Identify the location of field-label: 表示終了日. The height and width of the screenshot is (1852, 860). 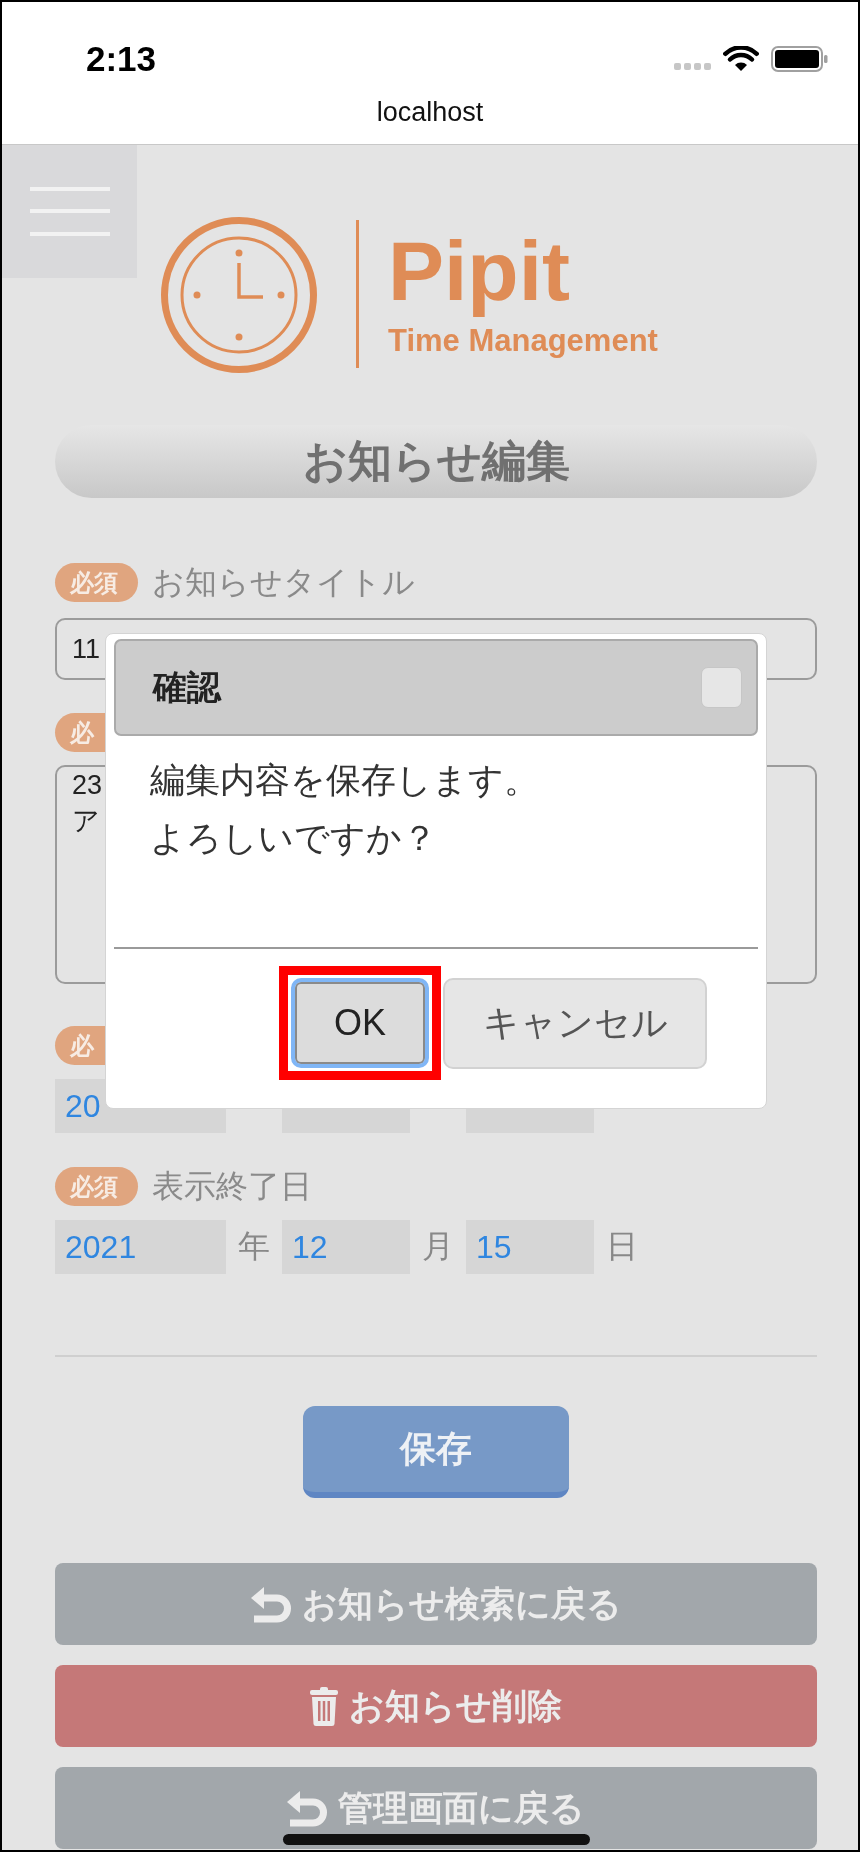
(232, 1186).